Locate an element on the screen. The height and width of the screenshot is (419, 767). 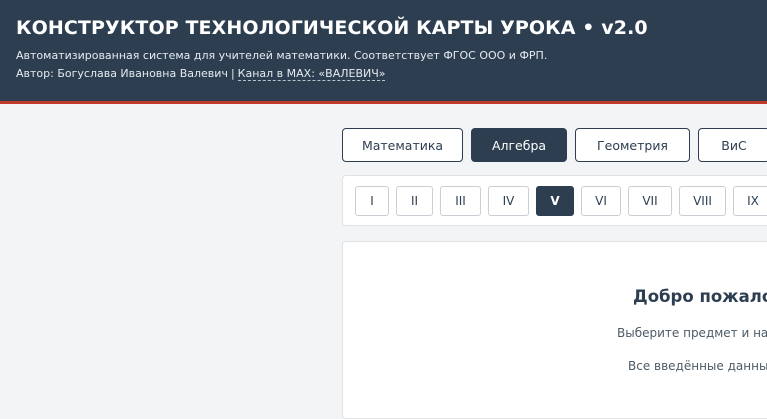
author-name: Автор: Богуслава Ивановна Валевич is located at coordinates (122, 73).